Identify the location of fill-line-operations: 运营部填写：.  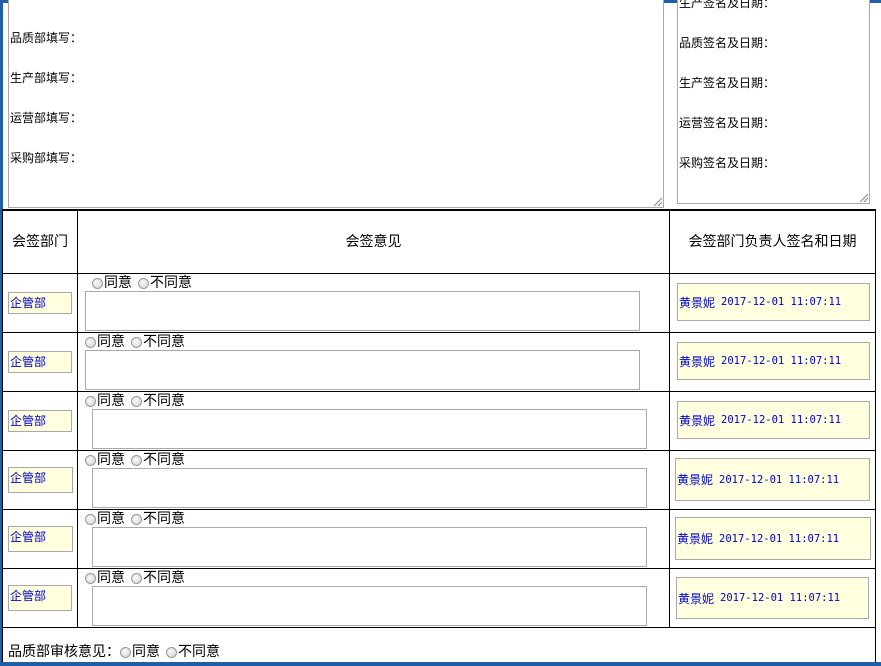
(46, 118).